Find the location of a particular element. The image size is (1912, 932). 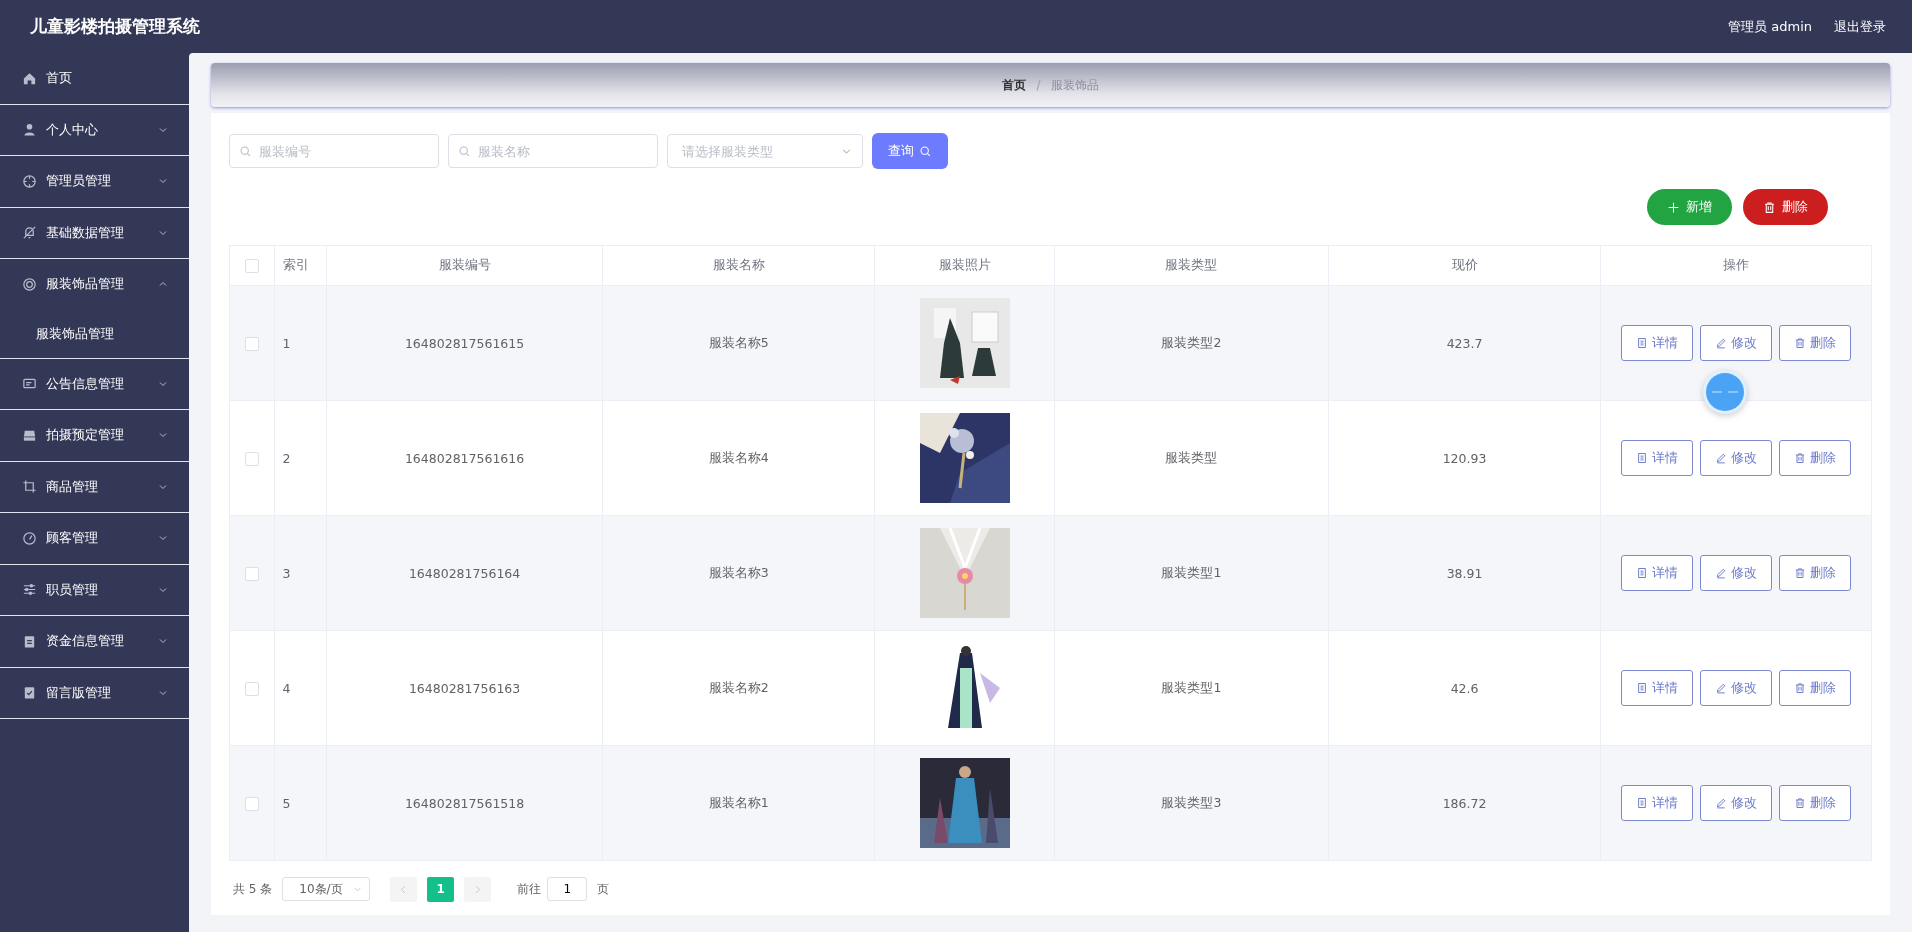

table-cell: 服装类型2 is located at coordinates (1191, 343).